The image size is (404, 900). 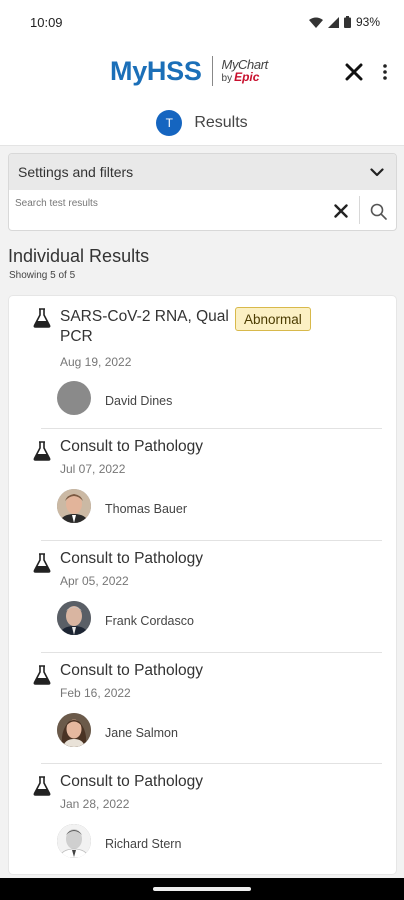 I want to click on mychart-logo: MyChart by Epic, so click(x=245, y=71).